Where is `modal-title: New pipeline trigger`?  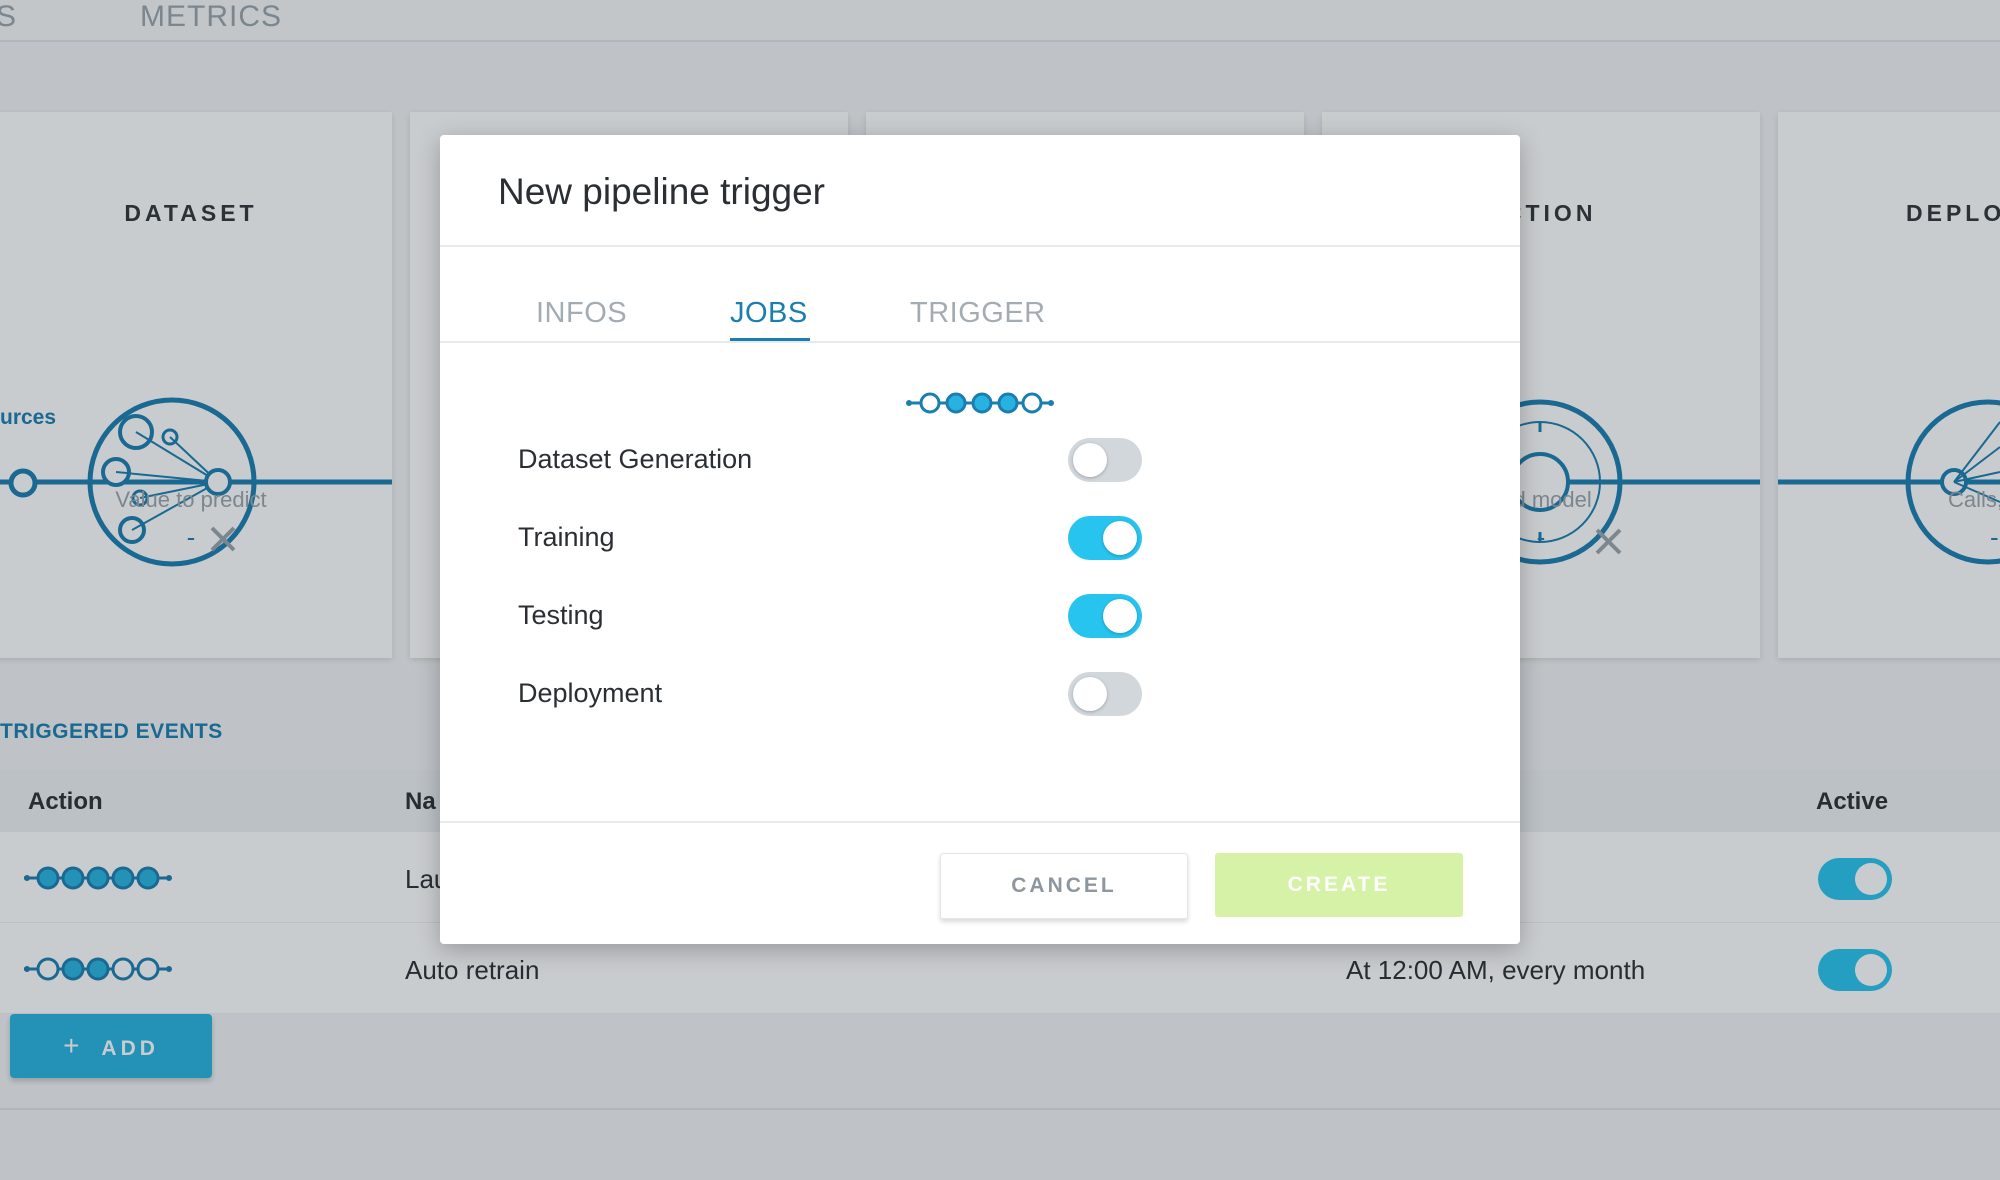
modal-title: New pipeline trigger is located at coordinates (662, 191).